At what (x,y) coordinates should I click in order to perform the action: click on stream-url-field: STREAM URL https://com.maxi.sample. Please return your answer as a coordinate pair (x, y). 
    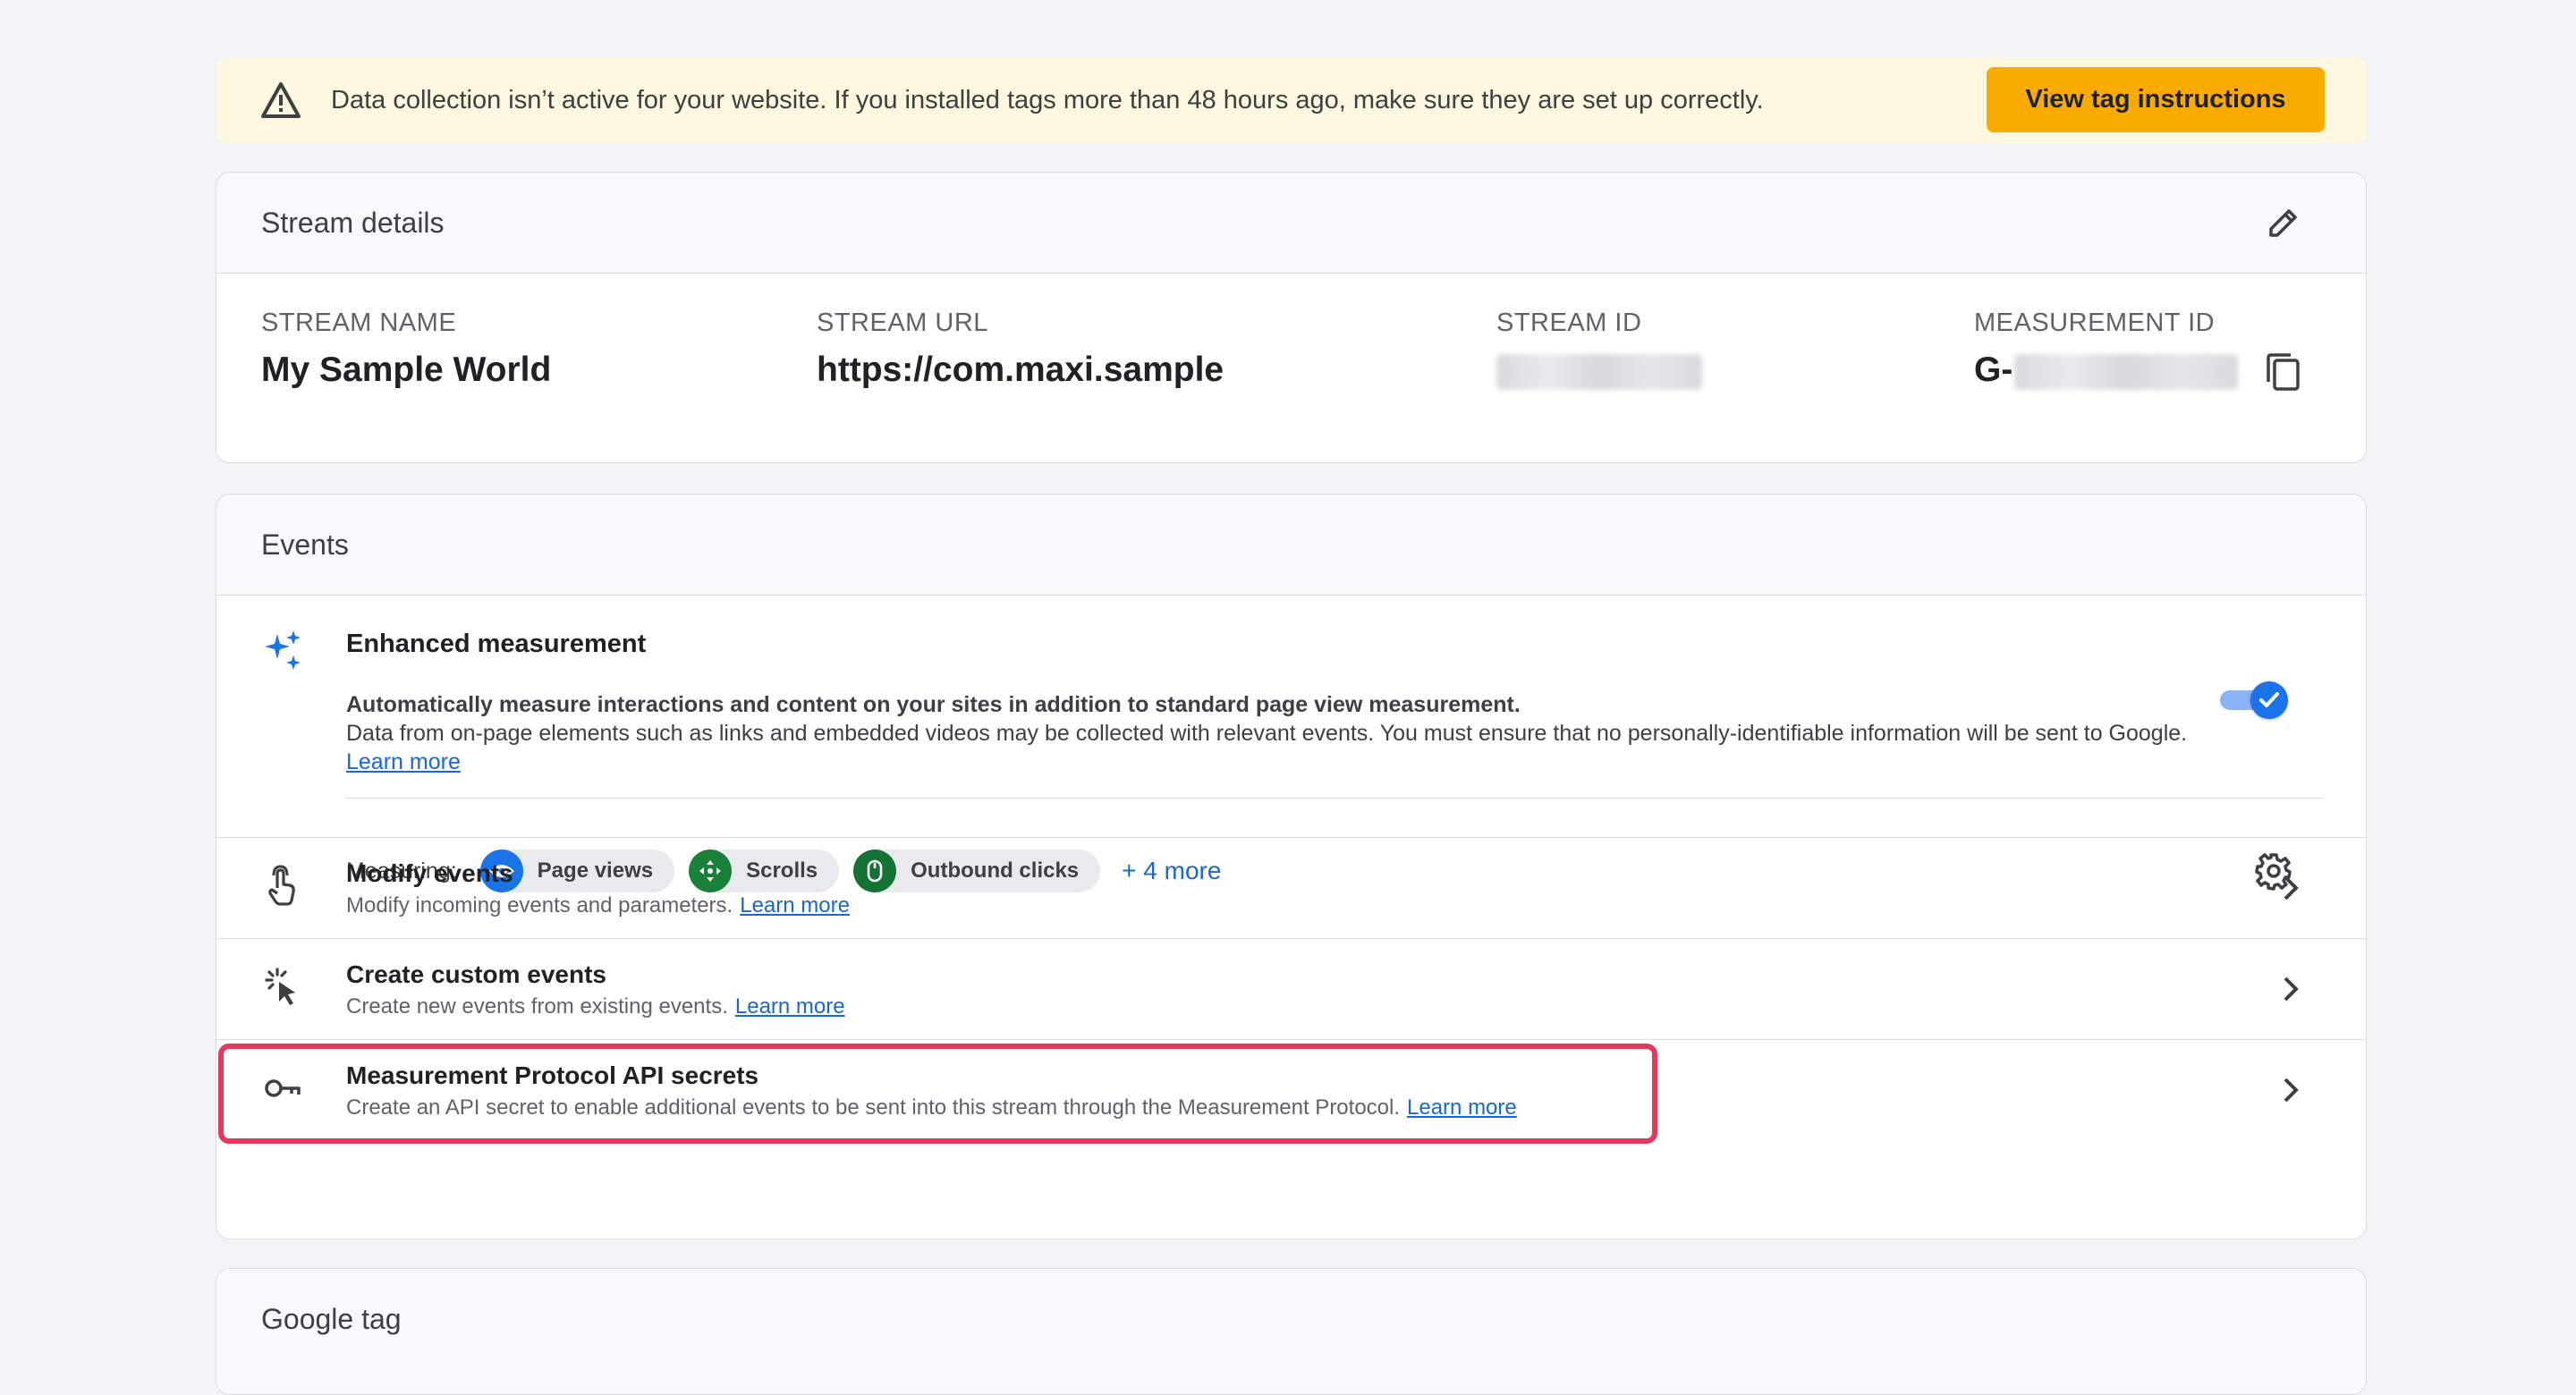
    Looking at the image, I should click on (1020, 351).